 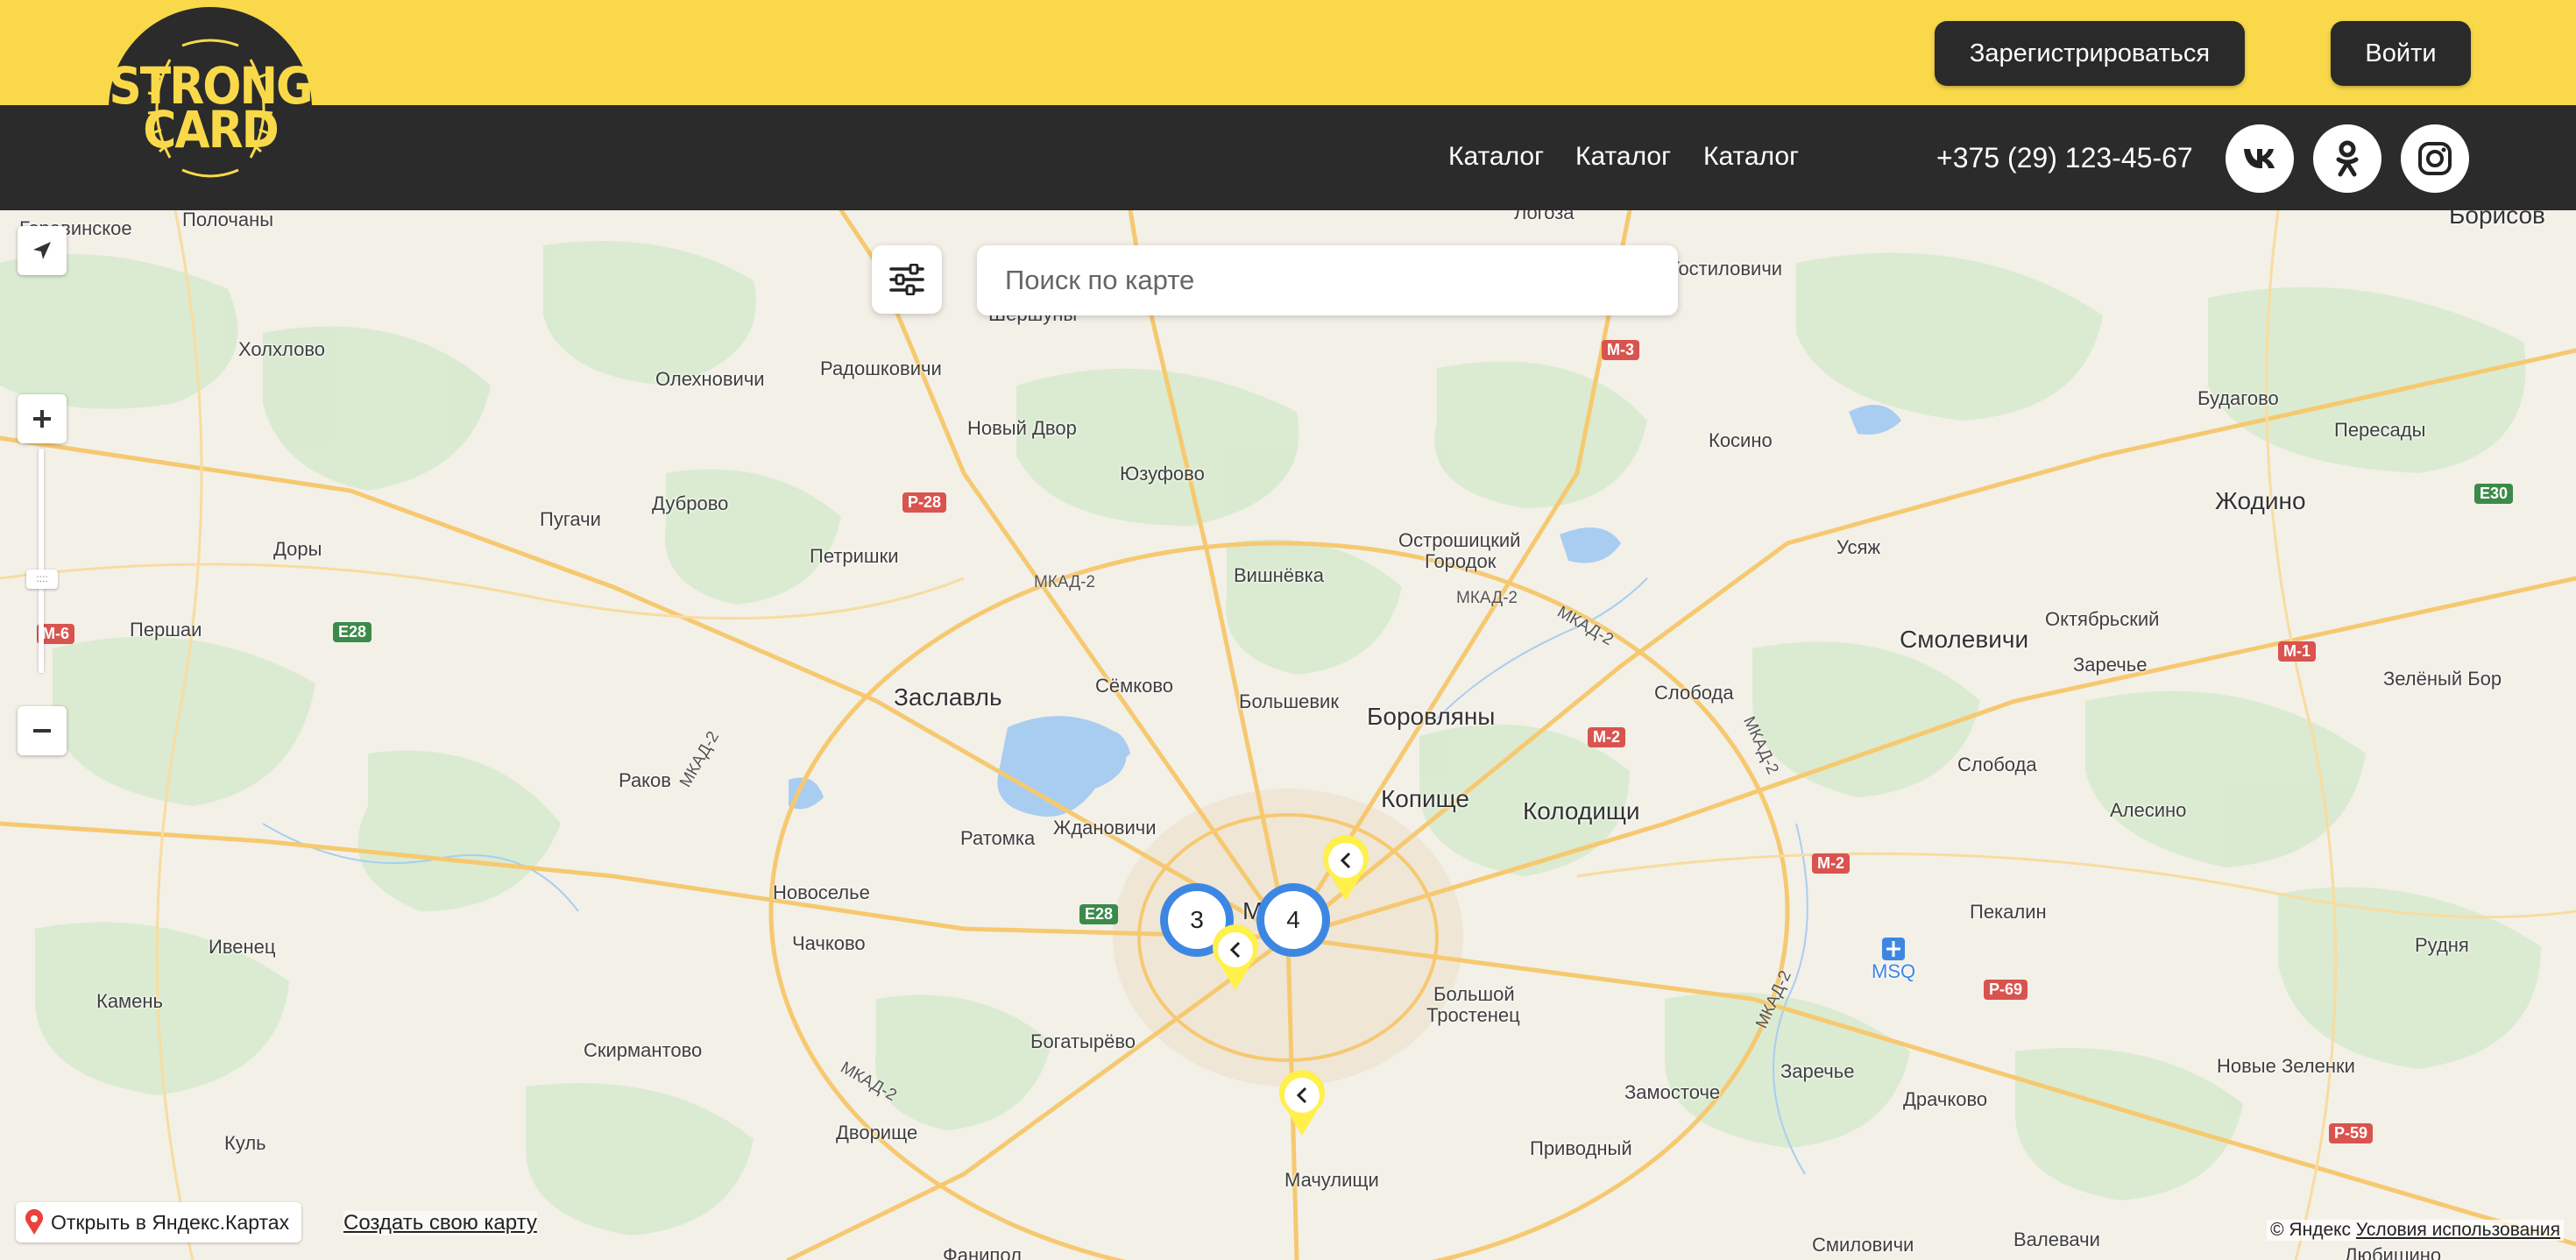 I want to click on place-label: Богатырёво, so click(x=1083, y=1041).